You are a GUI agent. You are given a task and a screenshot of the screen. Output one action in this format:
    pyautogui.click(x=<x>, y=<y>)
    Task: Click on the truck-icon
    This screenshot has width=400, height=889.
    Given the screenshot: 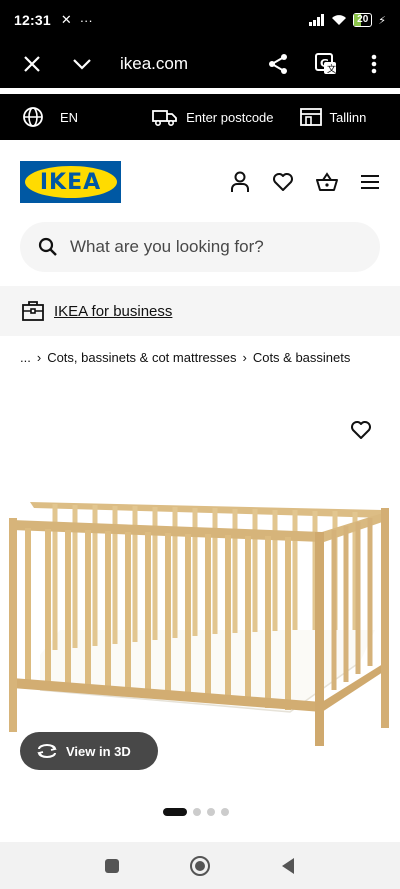 What is the action you would take?
    pyautogui.click(x=164, y=118)
    